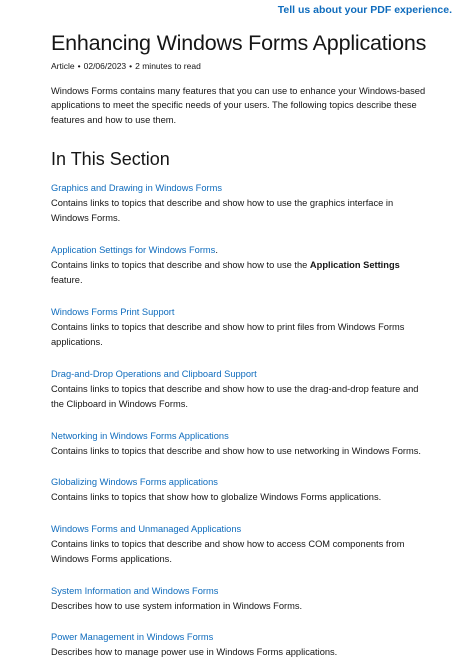  I want to click on topic-link-application-settings: Application Settings for Windows Forms, so click(133, 250).